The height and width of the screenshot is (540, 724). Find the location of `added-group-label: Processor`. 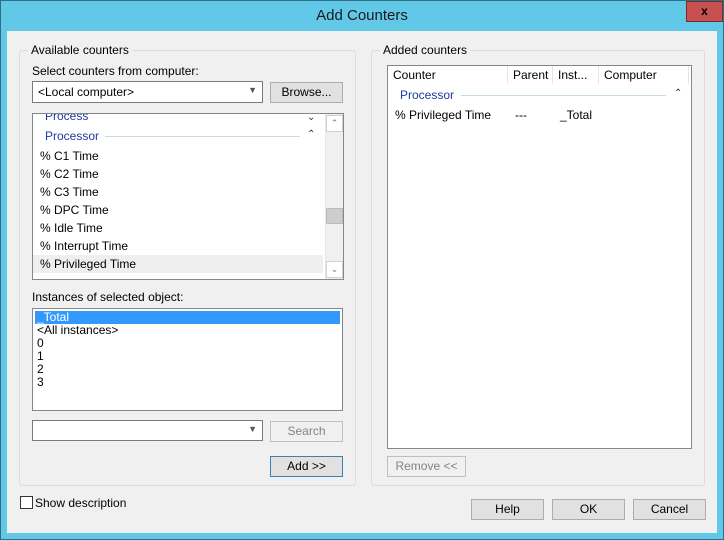

added-group-label: Processor is located at coordinates (427, 95).